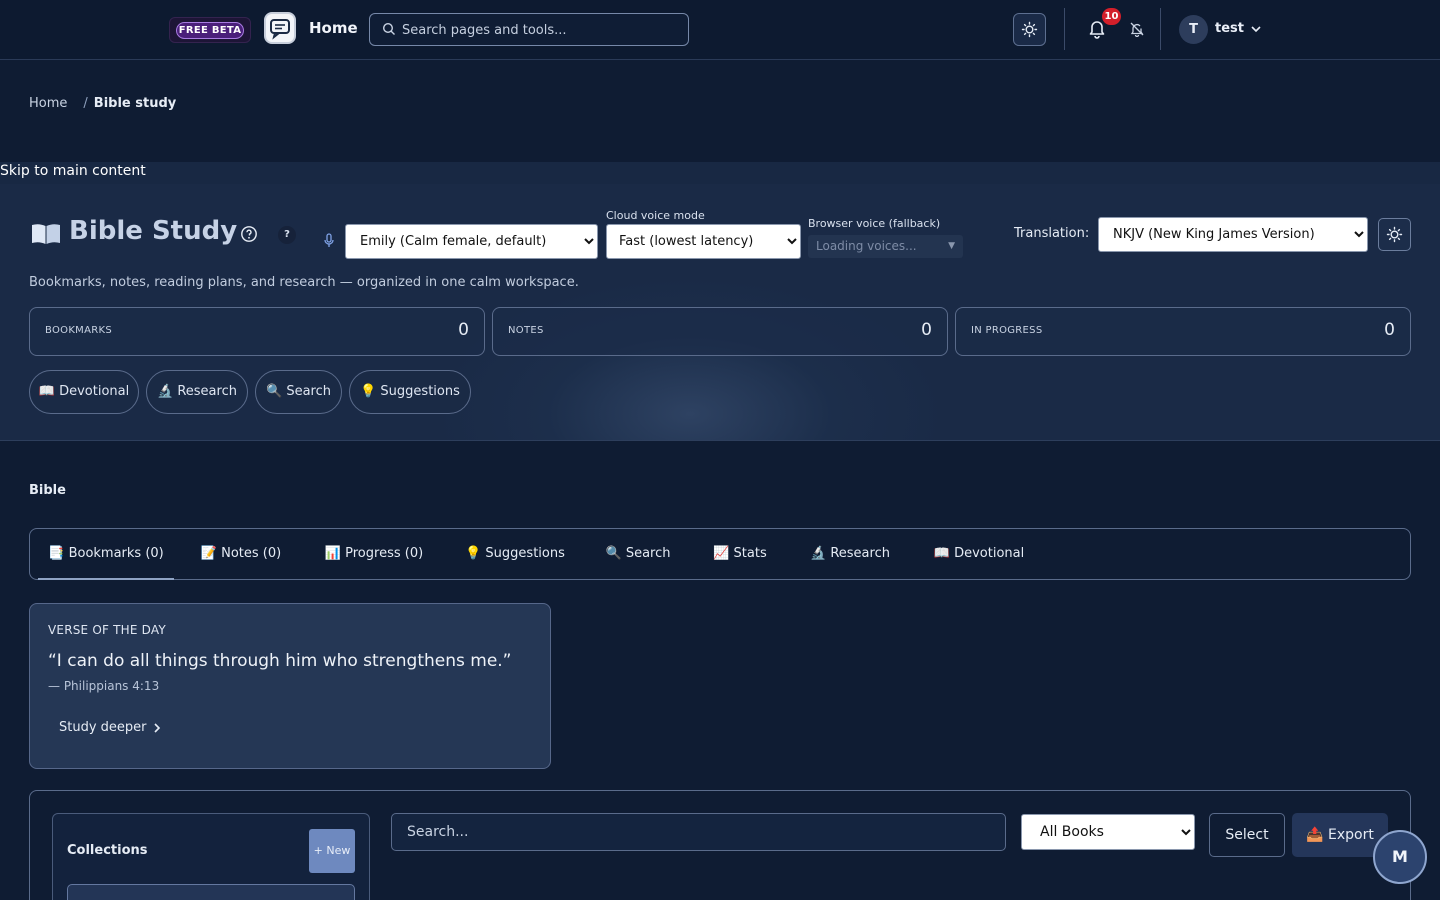 The width and height of the screenshot is (1440, 900). Describe the element at coordinates (703, 241) in the screenshot. I see `cloud-voice-mode-select: Fast (lowest latency)` at that location.